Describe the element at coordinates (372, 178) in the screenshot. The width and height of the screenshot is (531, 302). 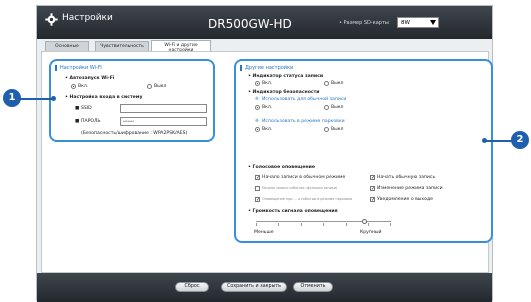
I see `voice-begin-normal-checkbox: ✓` at that location.